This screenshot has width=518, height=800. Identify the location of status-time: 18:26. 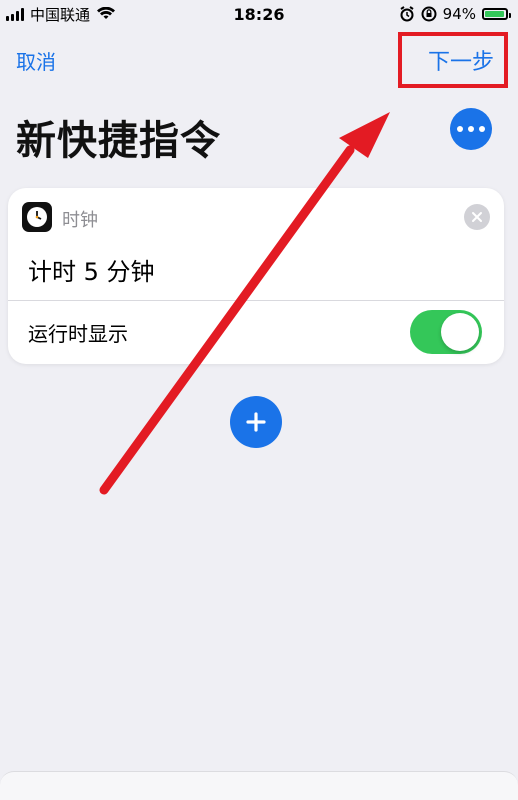
(259, 14).